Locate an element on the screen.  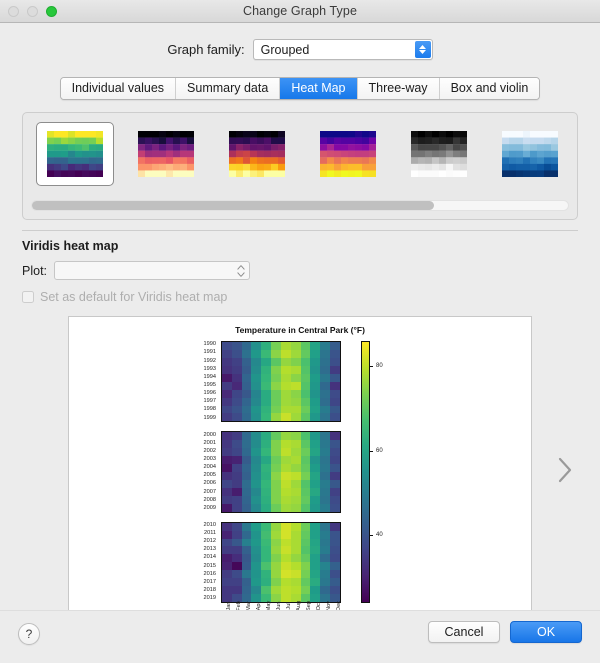
gallery-scrollbar is located at coordinates (300, 205).